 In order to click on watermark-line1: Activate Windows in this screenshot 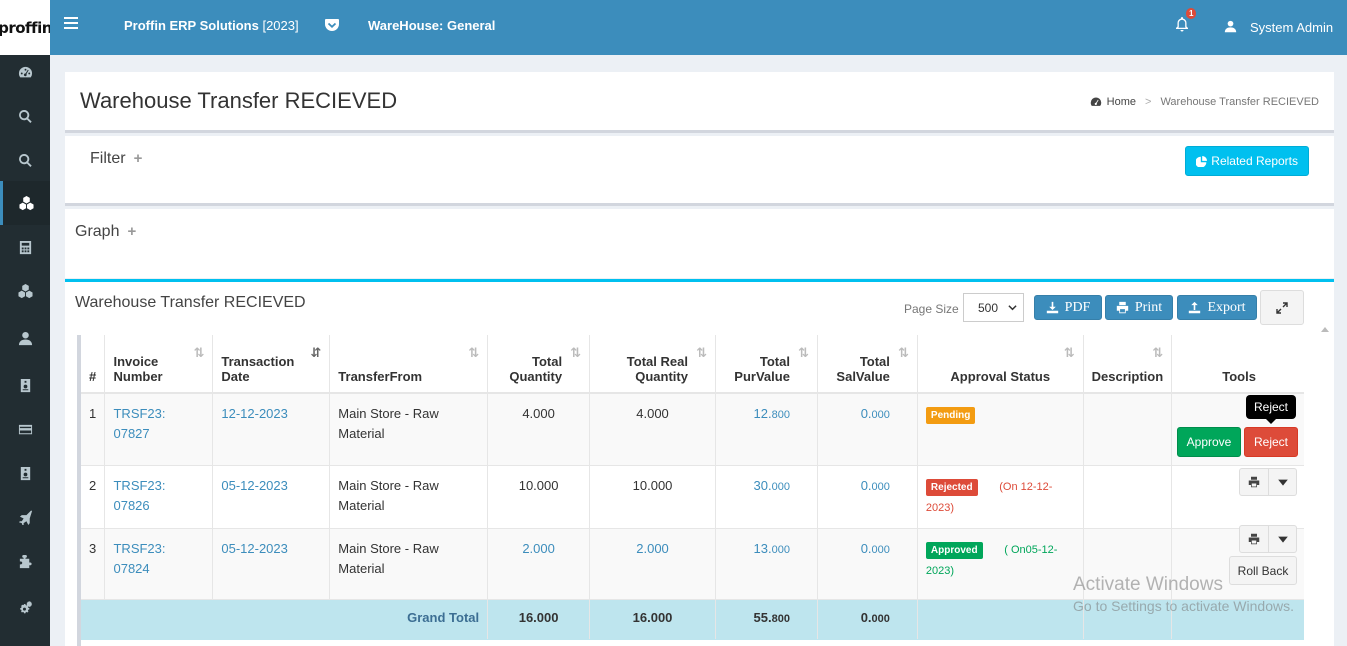, I will do `click(1148, 584)`.